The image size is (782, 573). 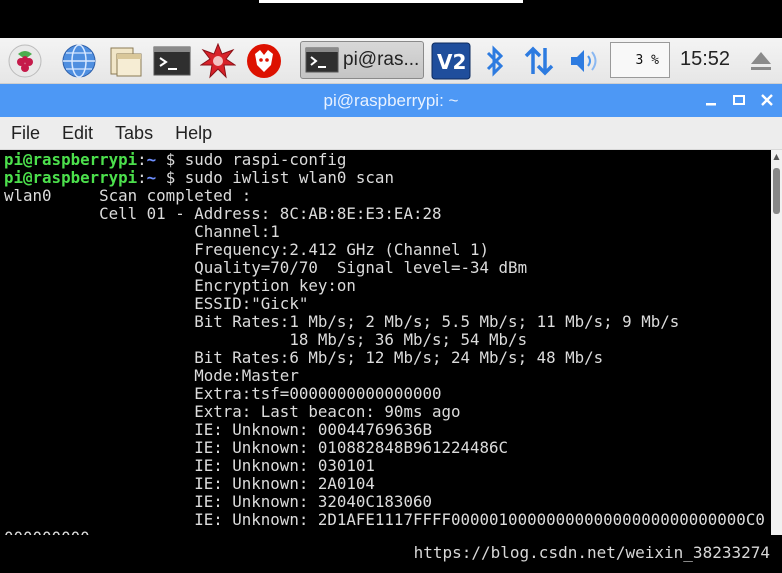 What do you see at coordinates (156, 303) in the screenshot?
I see `terminal-line: ESSID:"Gick"` at bounding box center [156, 303].